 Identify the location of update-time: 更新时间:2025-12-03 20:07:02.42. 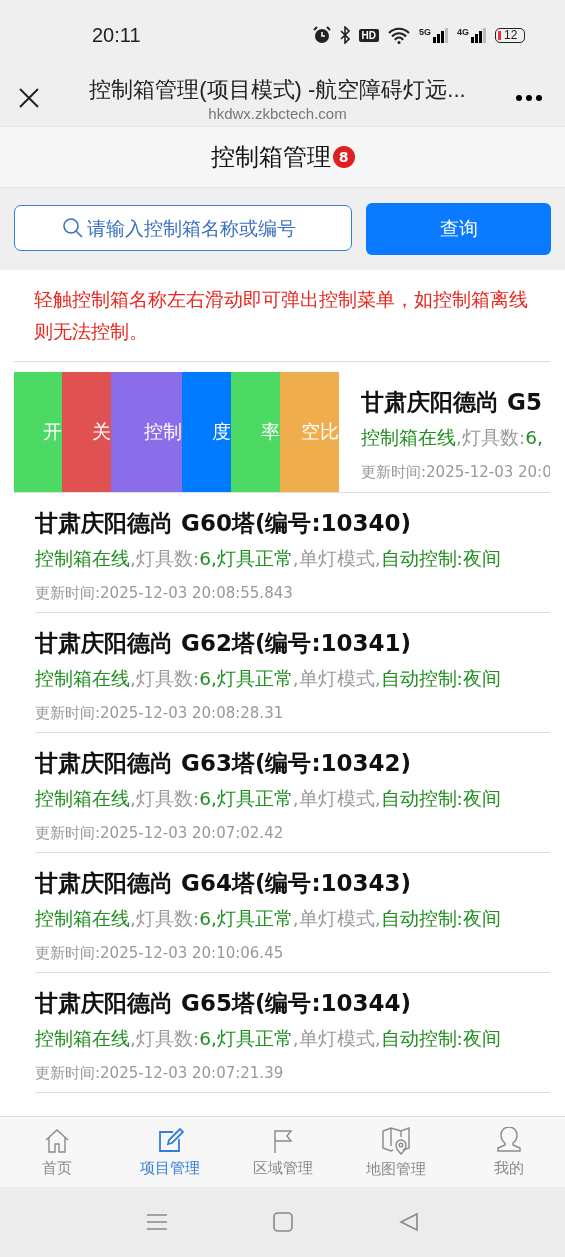
(159, 833).